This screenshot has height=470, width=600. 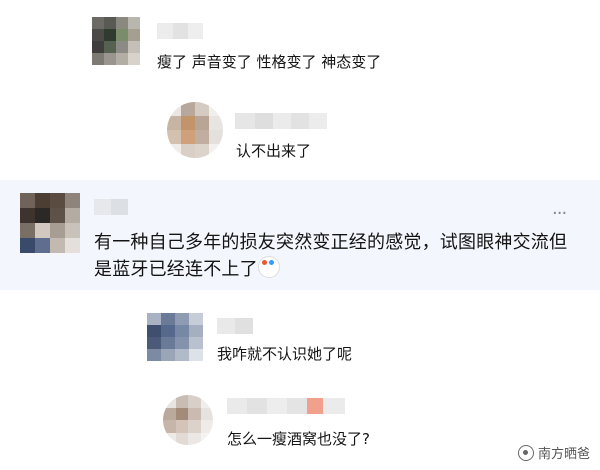 What do you see at coordinates (559, 213) in the screenshot?
I see `more-options-button: ···` at bounding box center [559, 213].